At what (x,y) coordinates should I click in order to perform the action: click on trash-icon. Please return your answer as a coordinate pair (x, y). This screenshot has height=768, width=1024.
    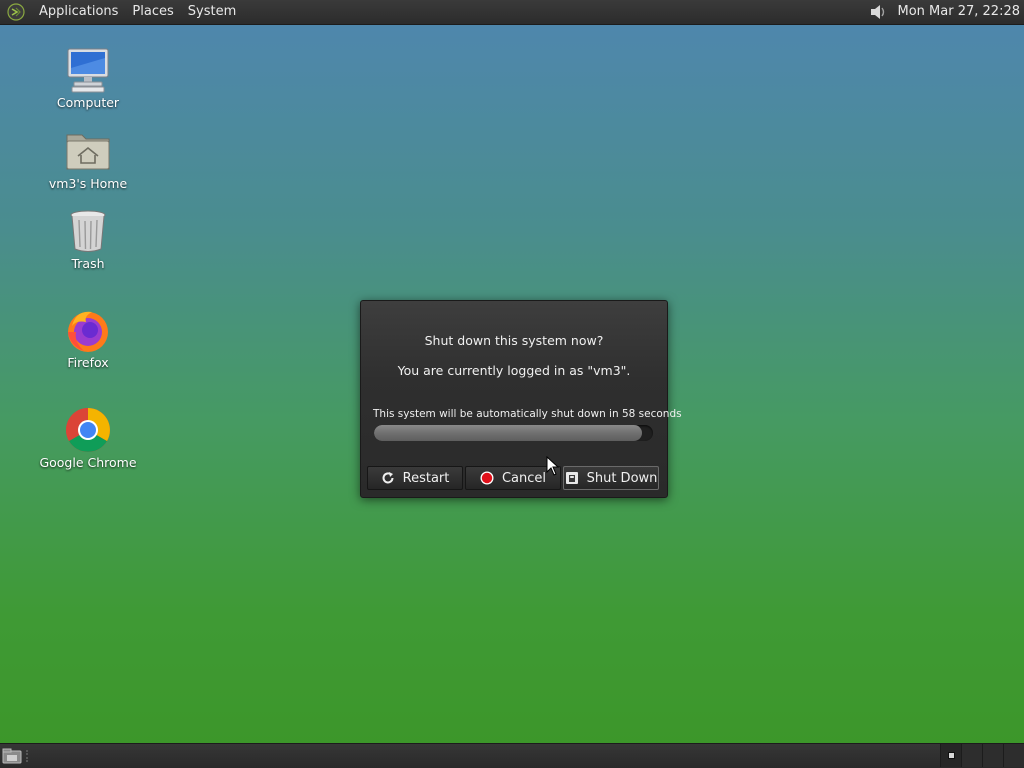
    Looking at the image, I should click on (88, 231).